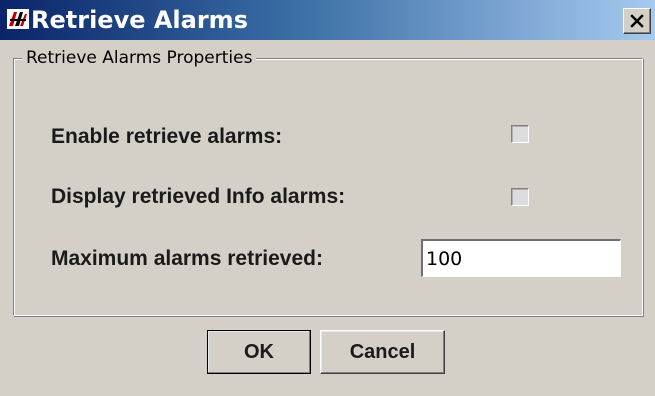 This screenshot has width=655, height=396. What do you see at coordinates (259, 352) in the screenshot?
I see `ok-button: OK` at bounding box center [259, 352].